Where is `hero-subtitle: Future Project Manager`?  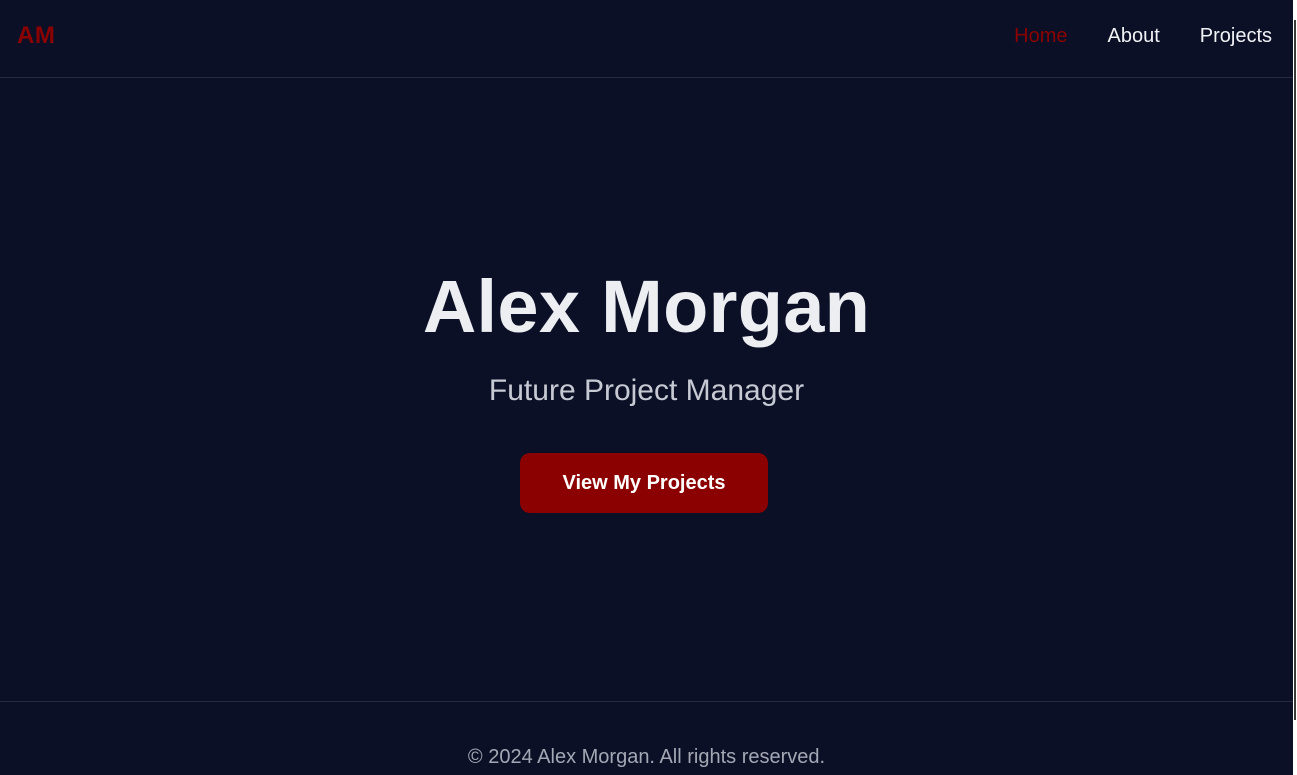
hero-subtitle: Future Project Manager is located at coordinates (646, 390).